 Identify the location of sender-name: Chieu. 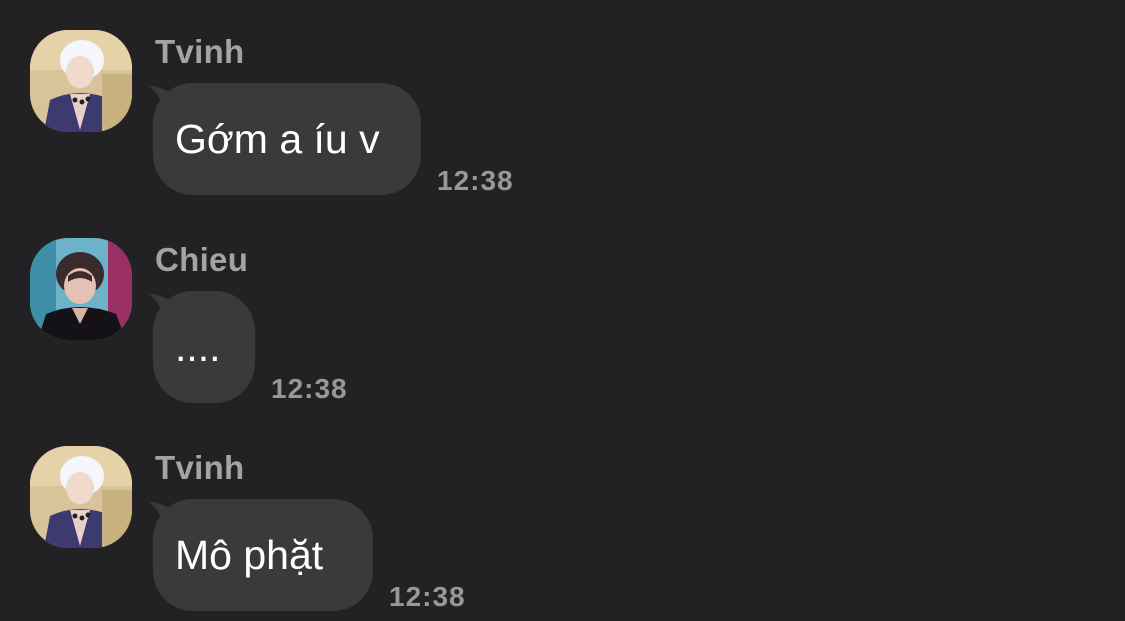
(202, 259).